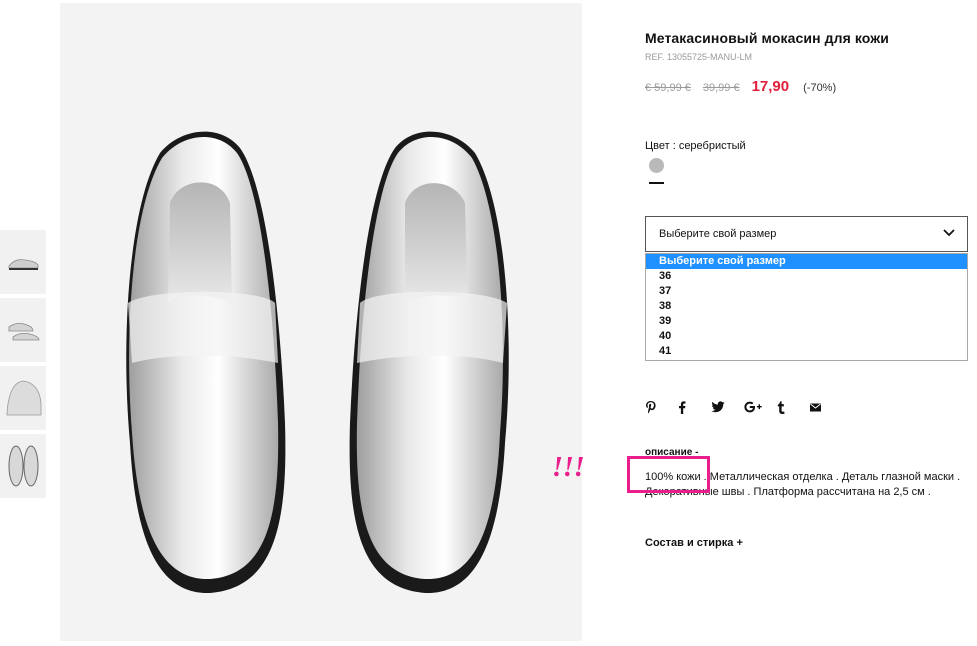 The height and width of the screenshot is (646, 977). Describe the element at coordinates (695, 146) in the screenshot. I see `color-label: Цвет : серебристый` at that location.